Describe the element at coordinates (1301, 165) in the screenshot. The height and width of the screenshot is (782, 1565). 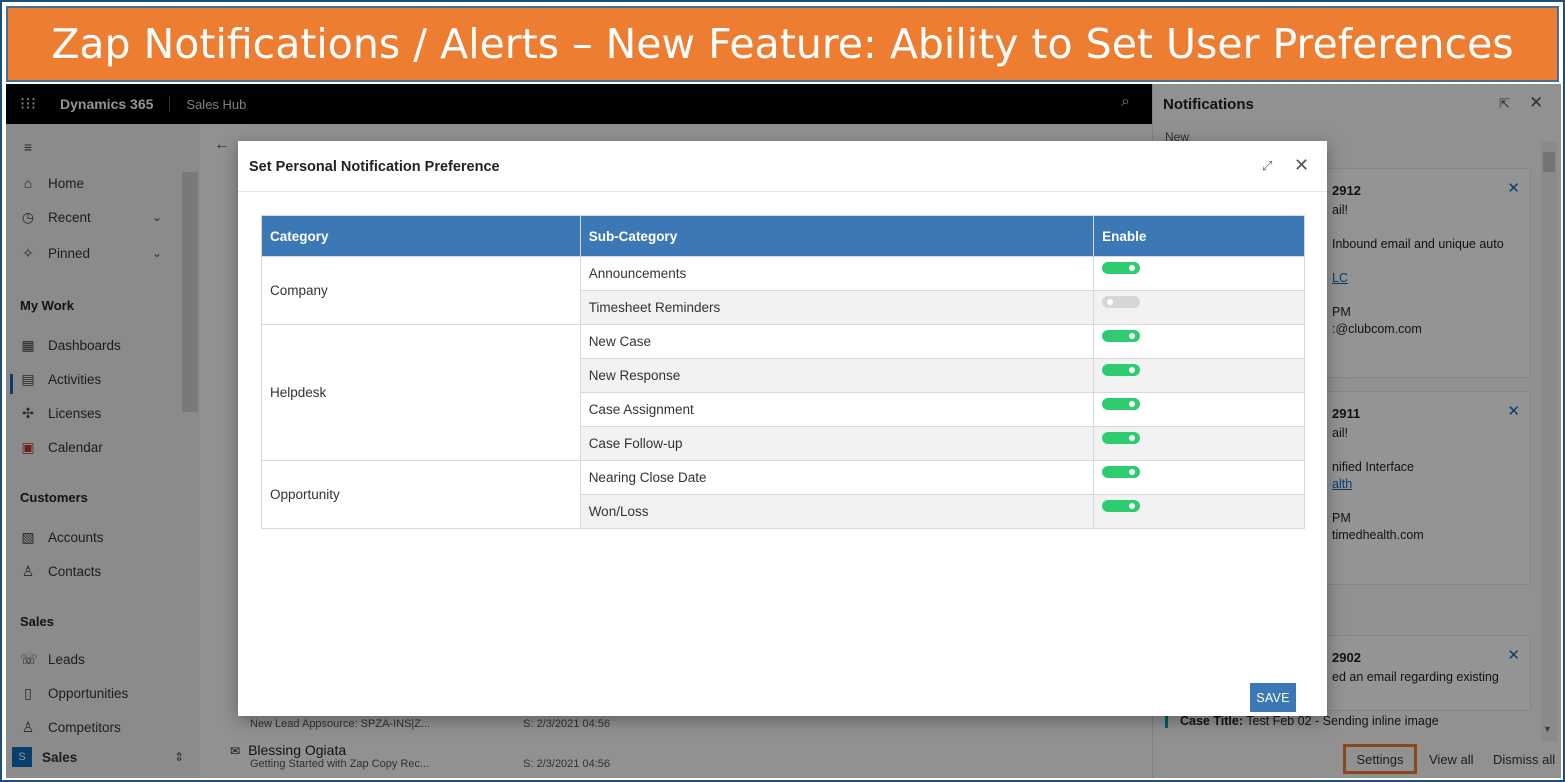
I see `close-icon: ✕` at that location.